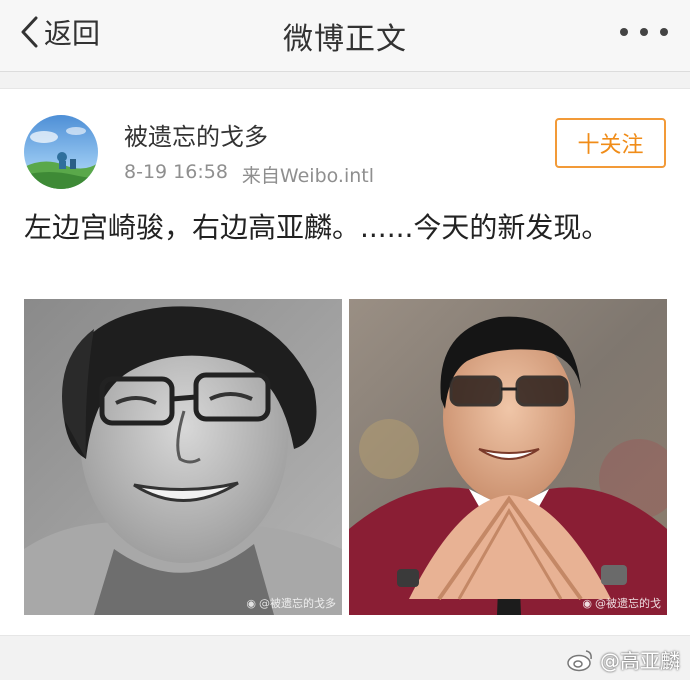  What do you see at coordinates (317, 227) in the screenshot?
I see `post-text: 左边宫崎骏，右边高亚麟。......今天的新发现。` at bounding box center [317, 227].